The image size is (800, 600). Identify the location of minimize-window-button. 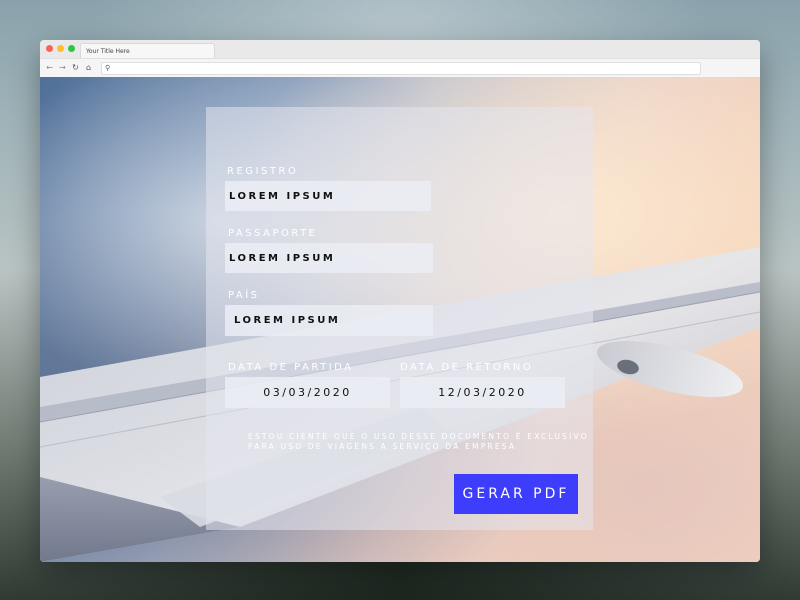
(60, 48).